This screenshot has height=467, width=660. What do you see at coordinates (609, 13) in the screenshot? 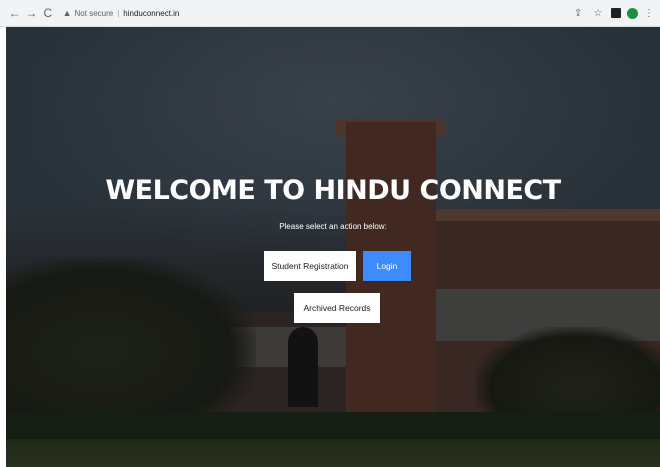
I see `toolbar-right: ⇪ ☆ ⋮` at bounding box center [609, 13].